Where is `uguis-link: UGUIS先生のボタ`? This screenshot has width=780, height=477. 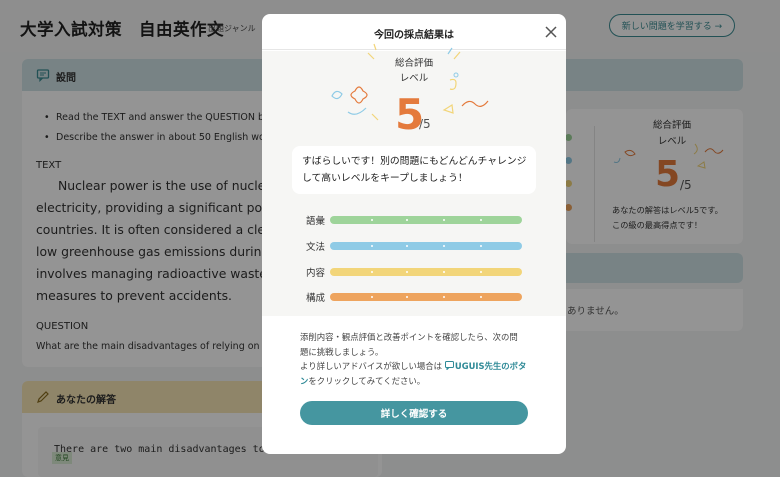 uguis-link: UGUIS先生のボタ is located at coordinates (484, 366).